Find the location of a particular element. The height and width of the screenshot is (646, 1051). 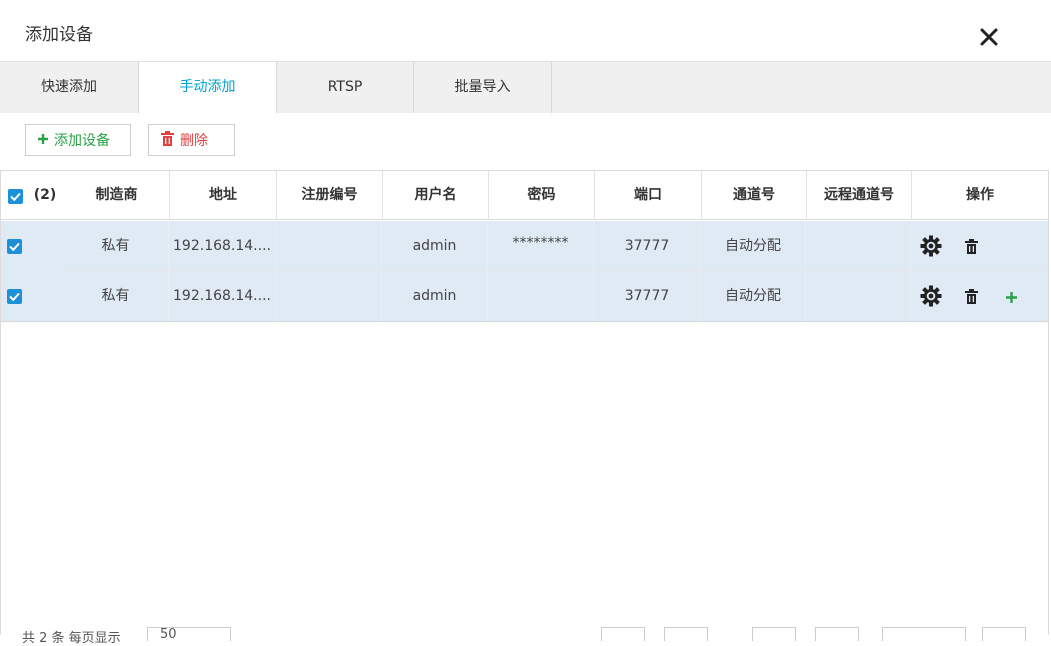

table-border-left is located at coordinates (0, 427).